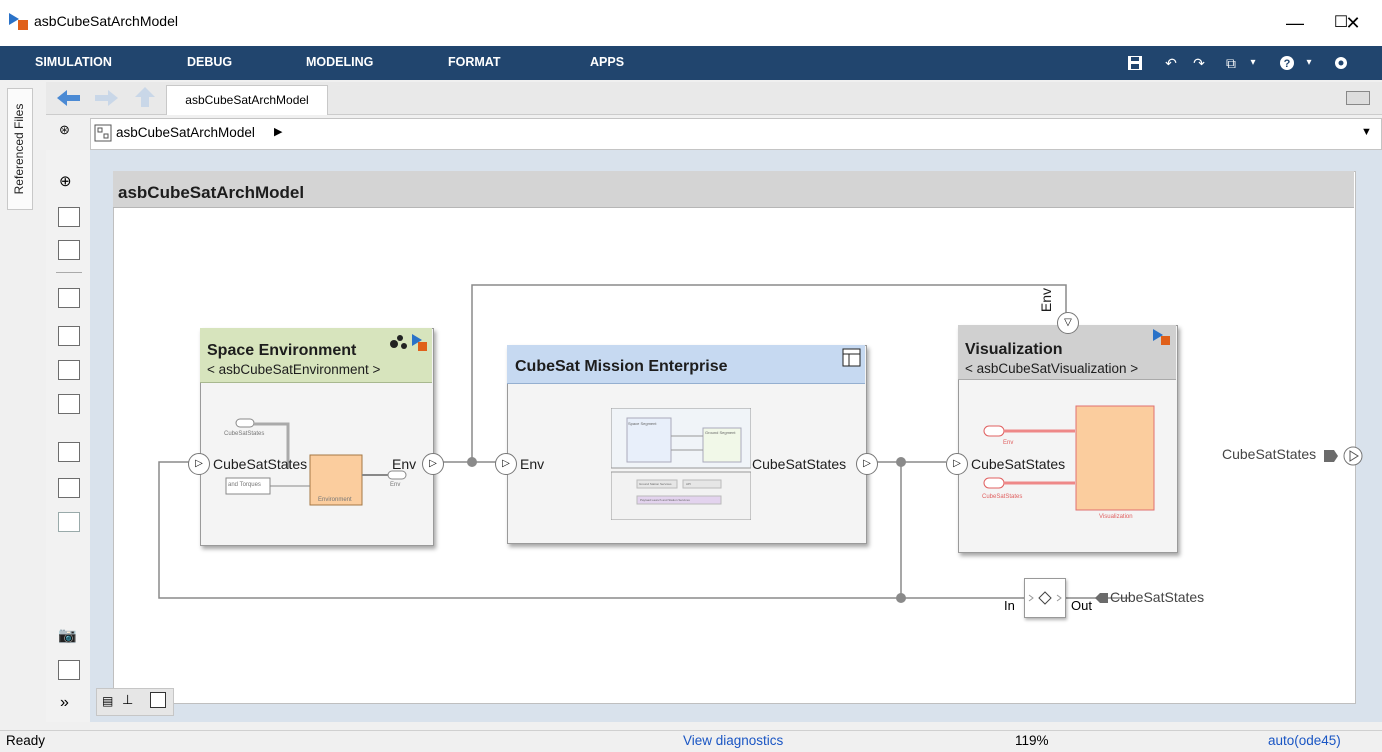 Image resolution: width=1382 pixels, height=752 pixels. What do you see at coordinates (642, 423) in the screenshot?
I see `thumb-space-segment: Space Segment` at bounding box center [642, 423].